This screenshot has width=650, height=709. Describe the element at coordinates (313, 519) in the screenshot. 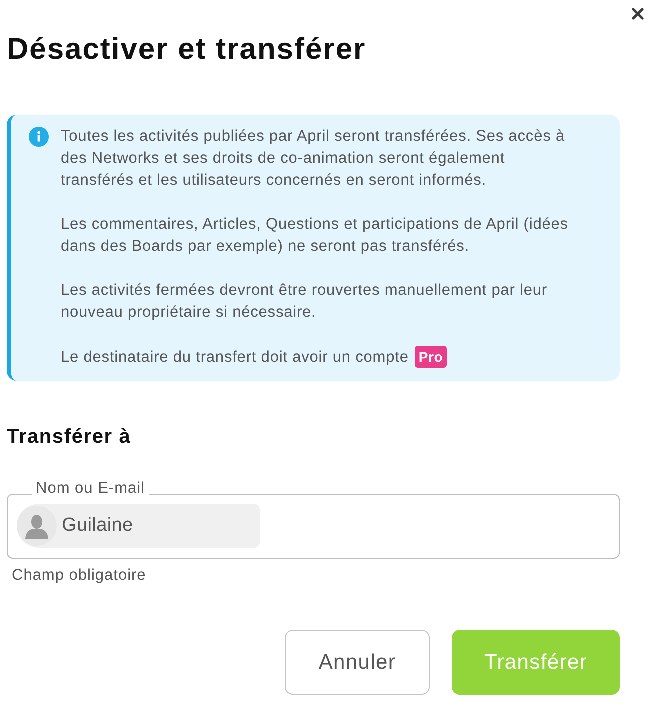

I see `recipient-field: Nom ou E-mail Guilaine` at that location.